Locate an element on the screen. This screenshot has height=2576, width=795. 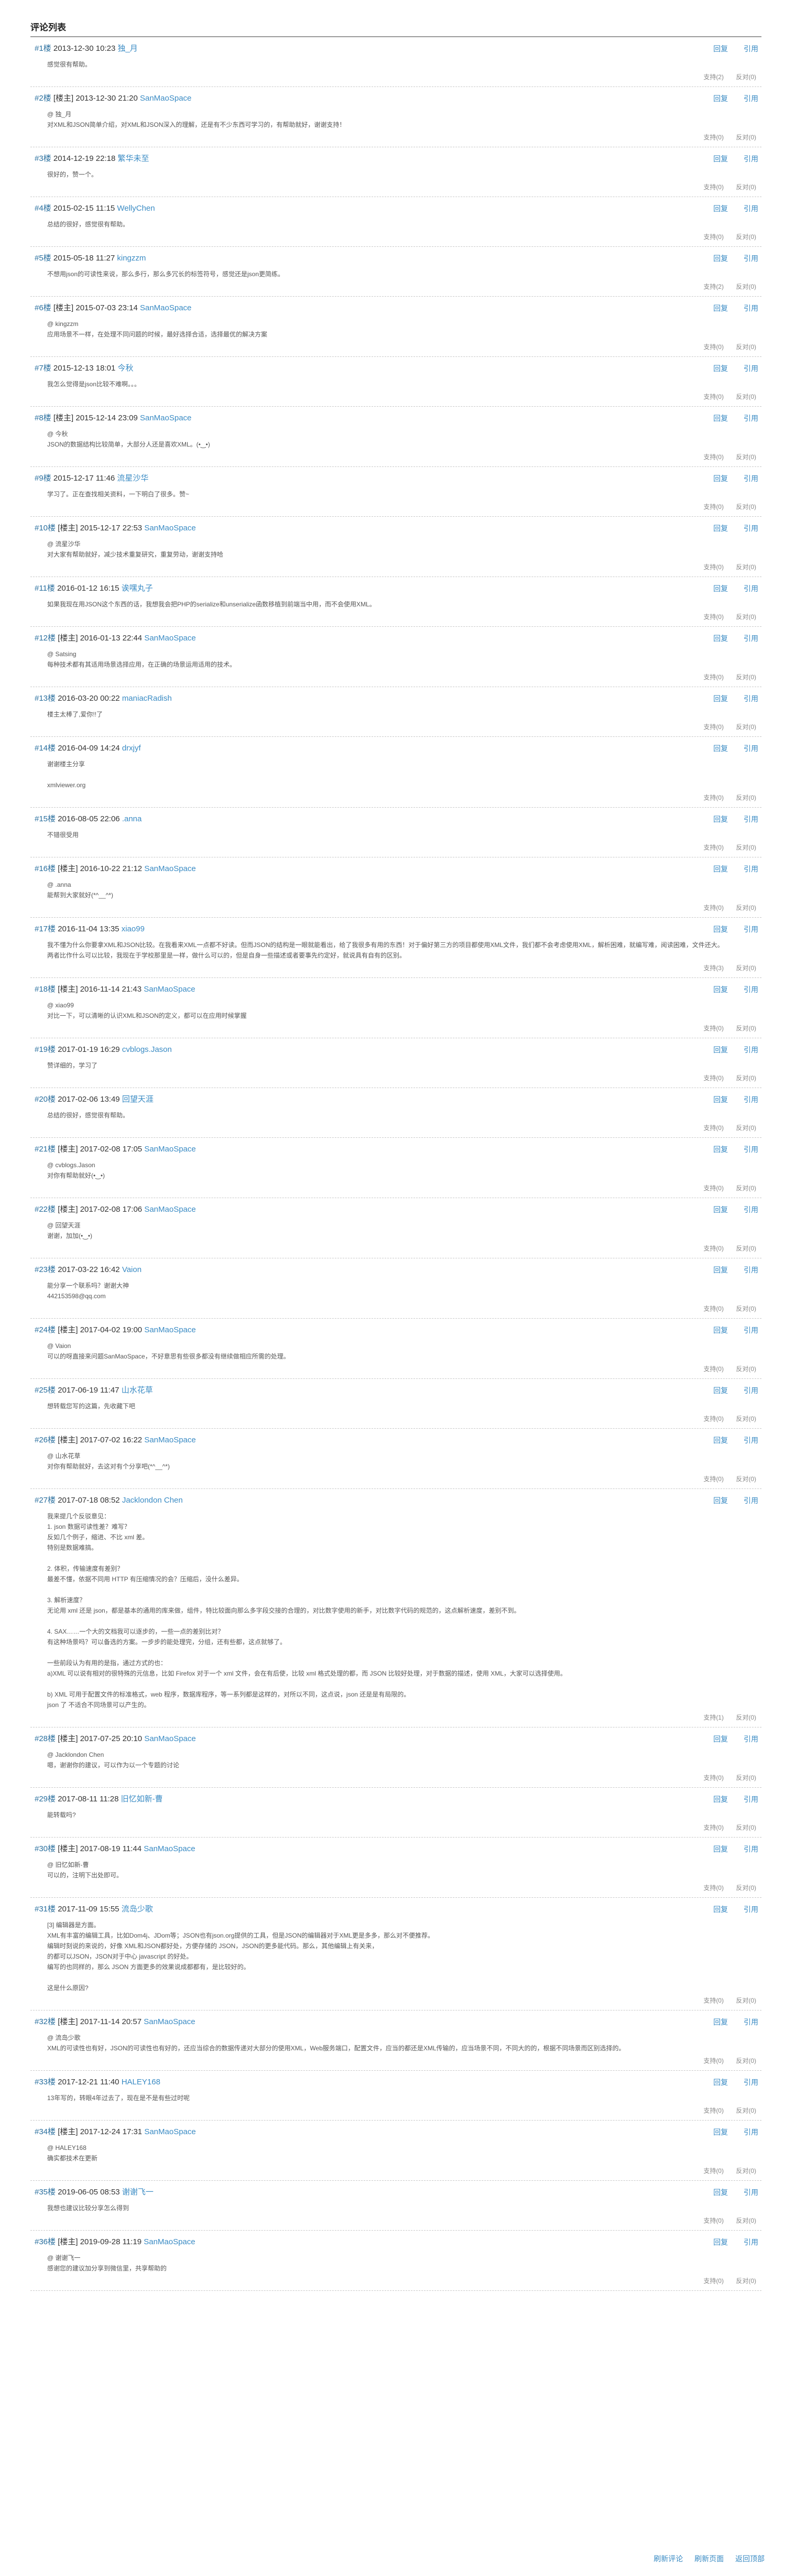
comment-floor-link: #35楼 is located at coordinates (45, 2192).